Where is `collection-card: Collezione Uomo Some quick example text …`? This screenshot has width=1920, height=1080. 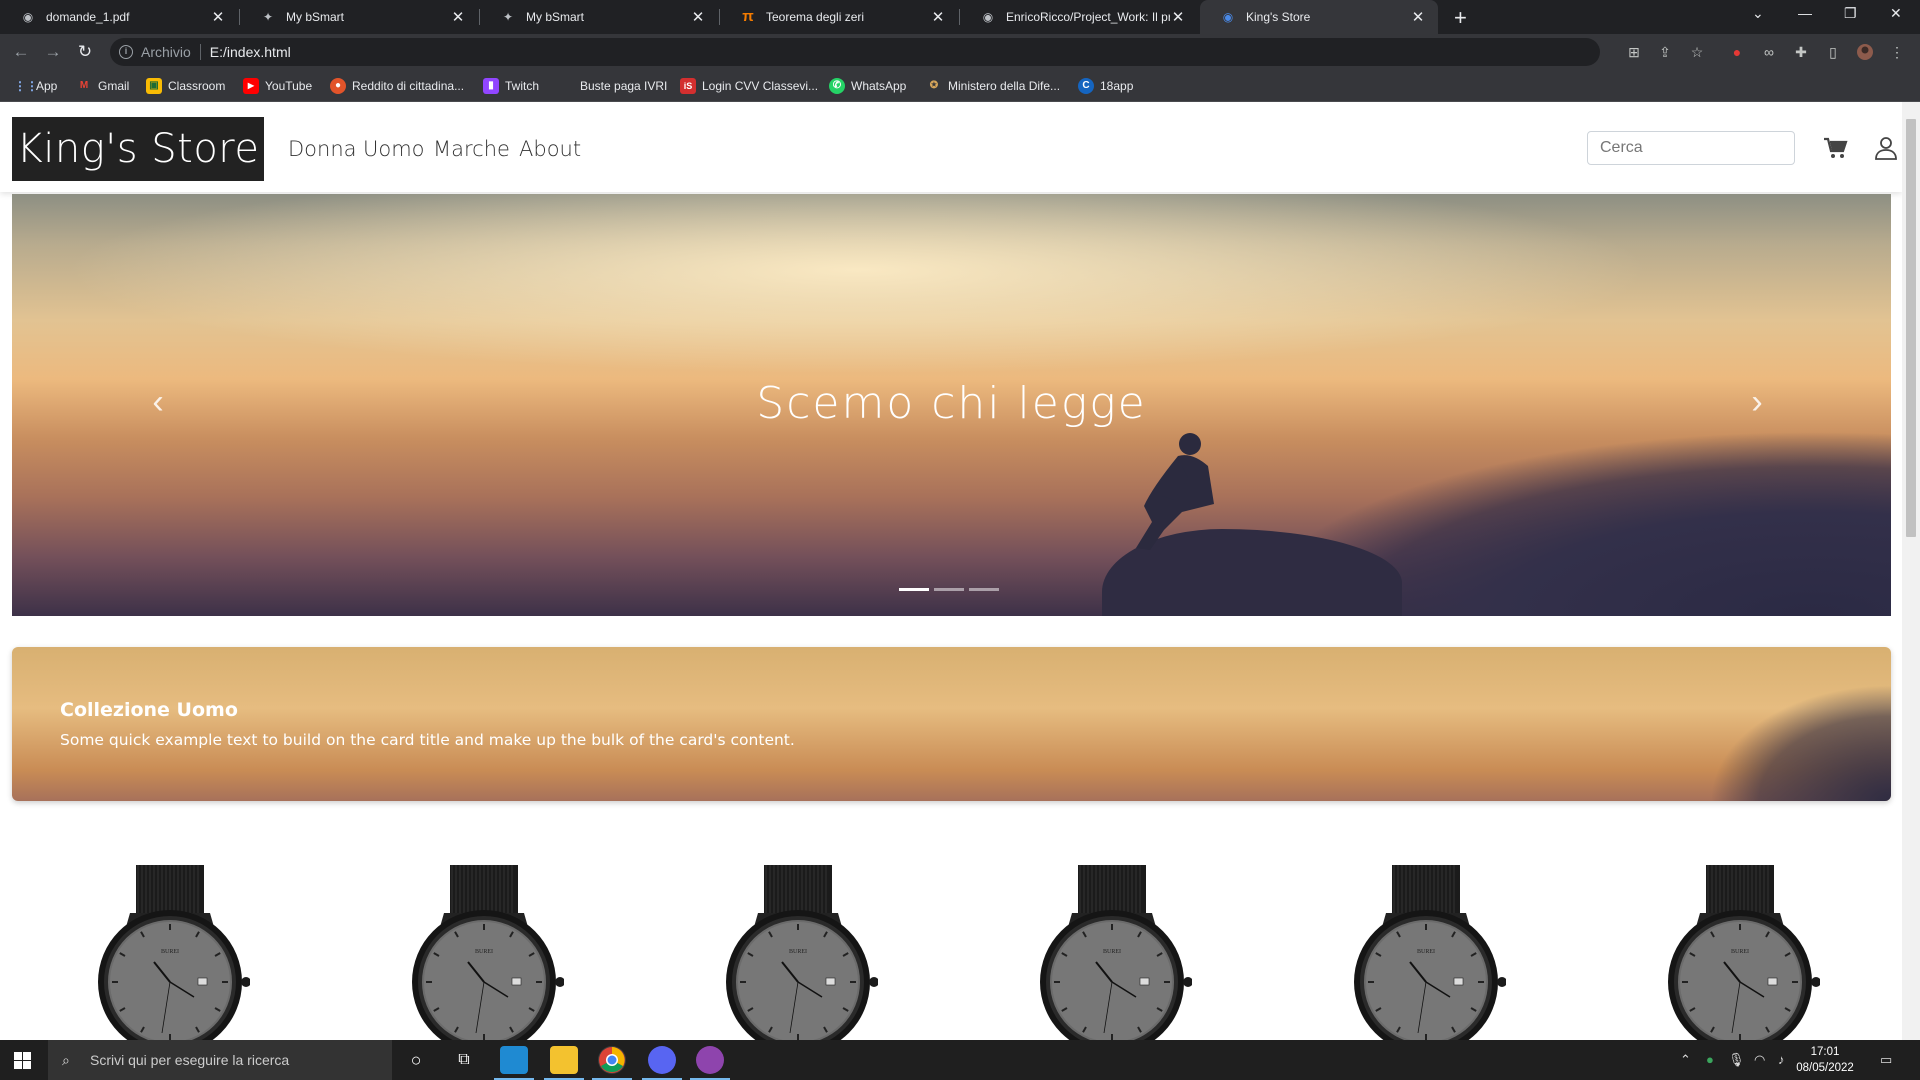
collection-card: Collezione Uomo Some quick example text … is located at coordinates (951, 724).